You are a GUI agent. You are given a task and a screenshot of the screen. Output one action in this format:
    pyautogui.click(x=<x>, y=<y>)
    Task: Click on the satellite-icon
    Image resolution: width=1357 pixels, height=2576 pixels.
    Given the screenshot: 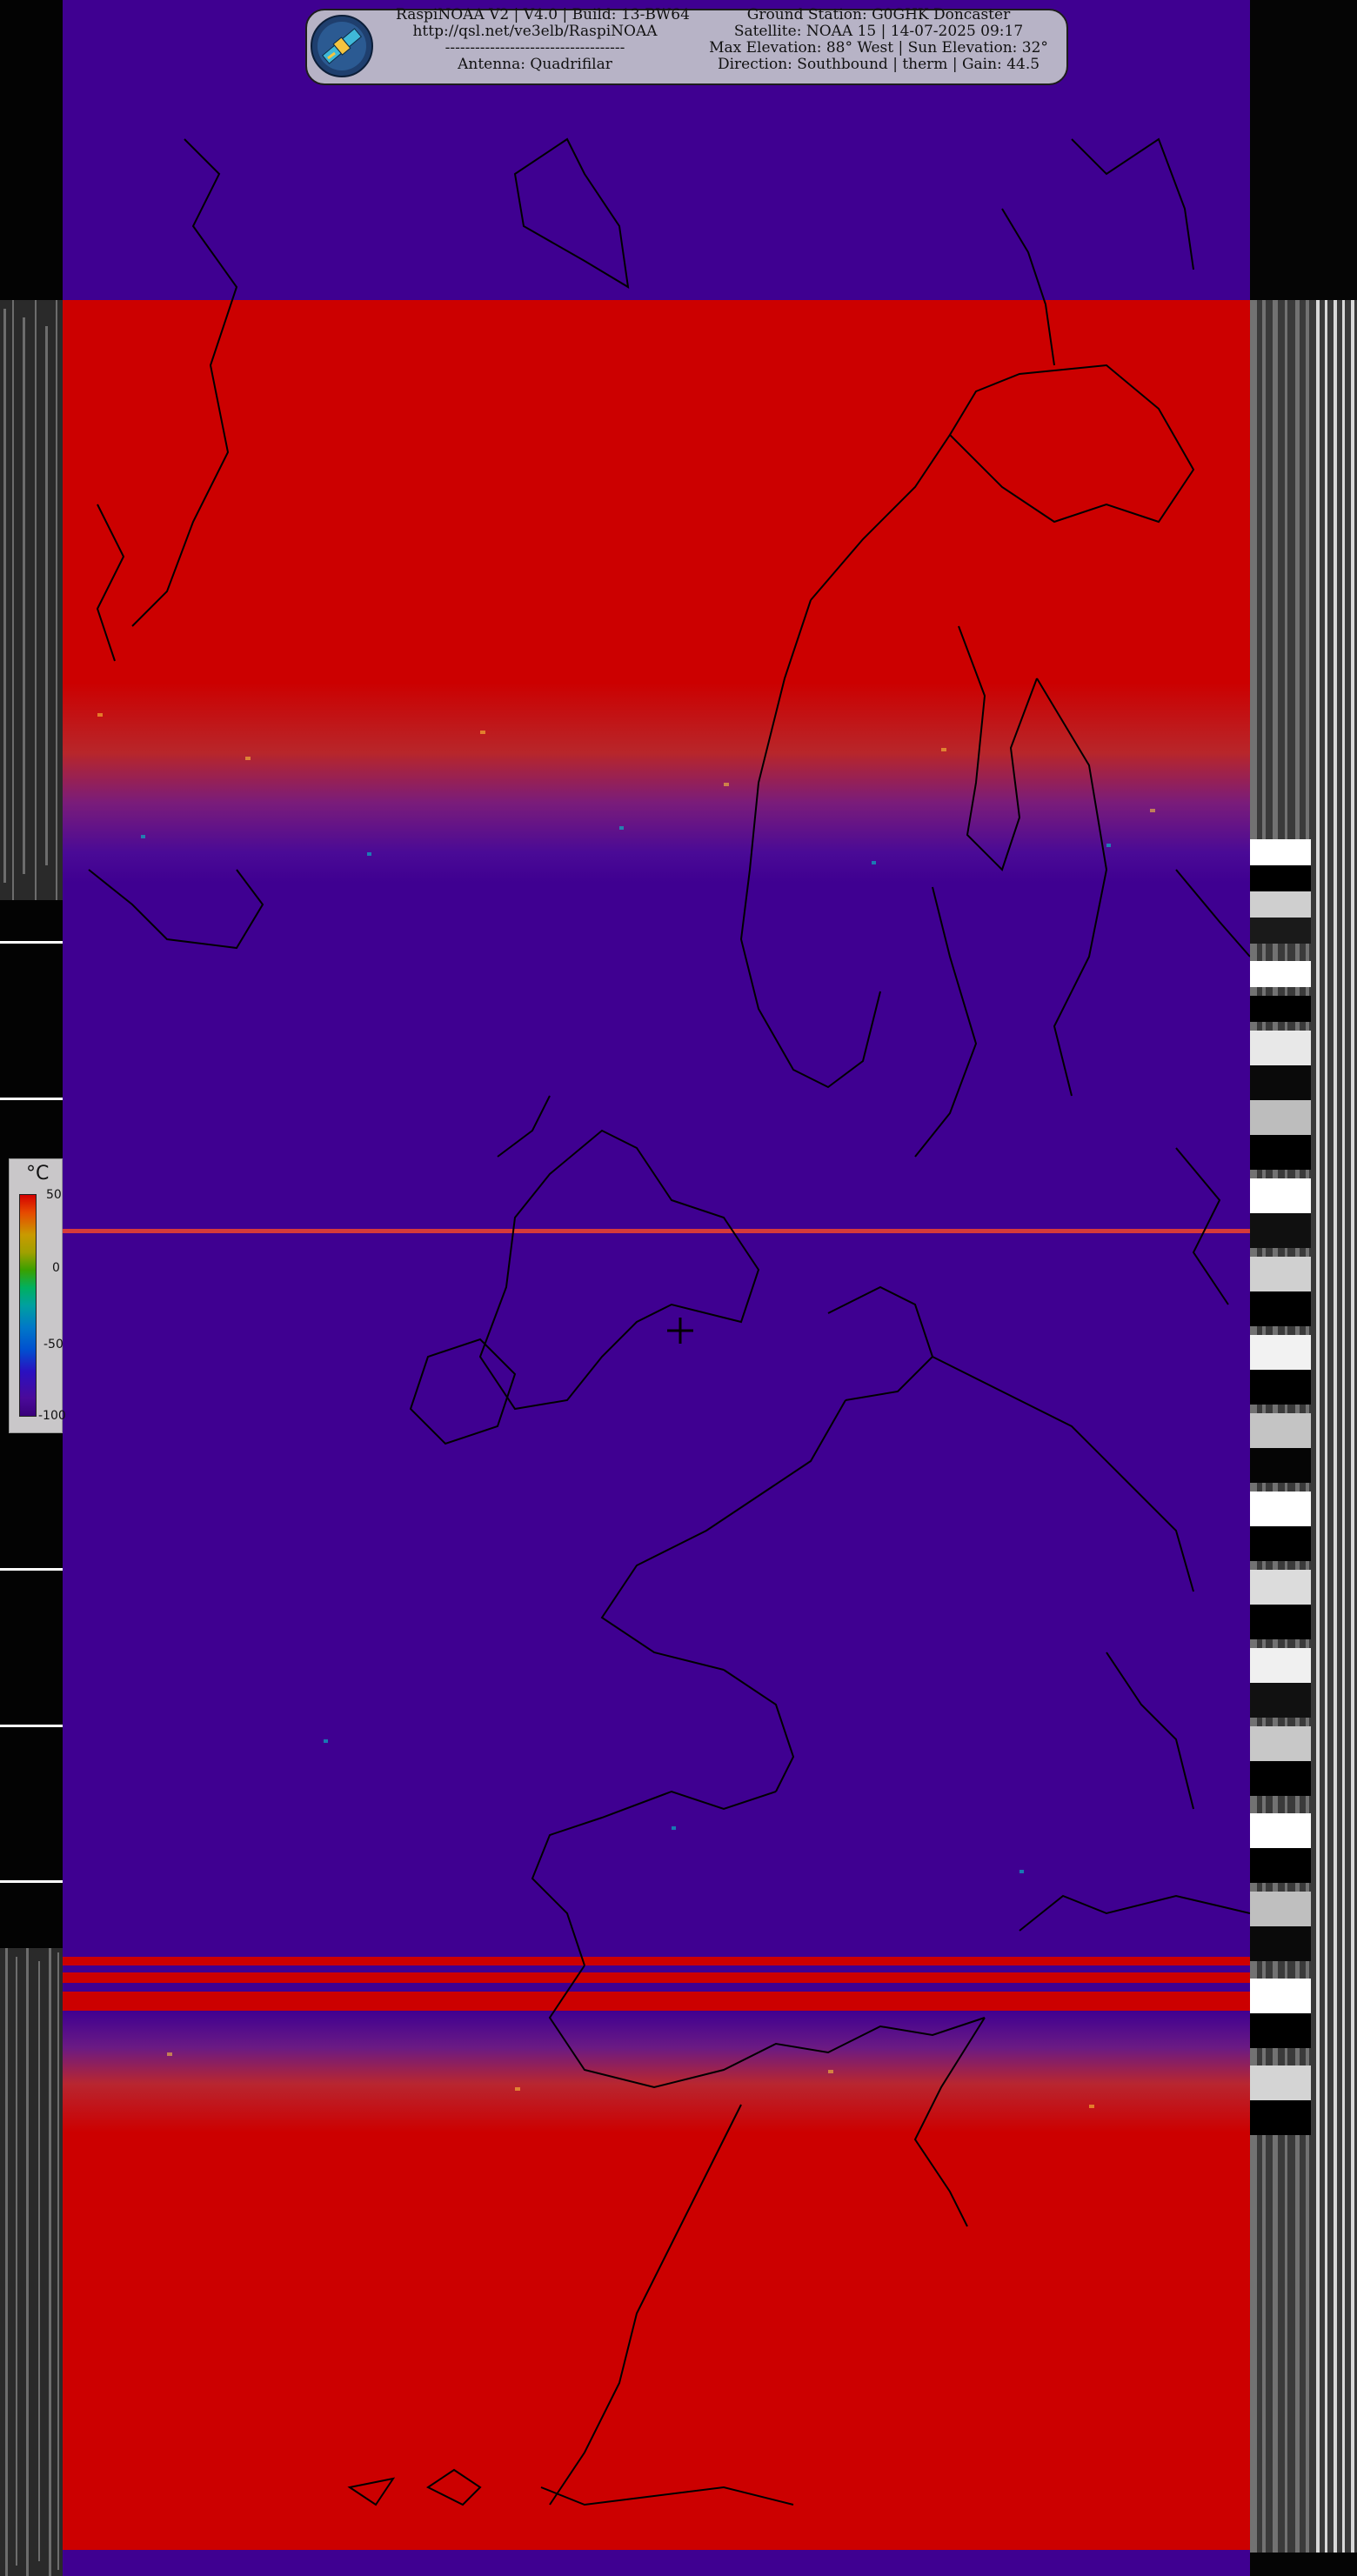 What is the action you would take?
    pyautogui.click(x=342, y=46)
    